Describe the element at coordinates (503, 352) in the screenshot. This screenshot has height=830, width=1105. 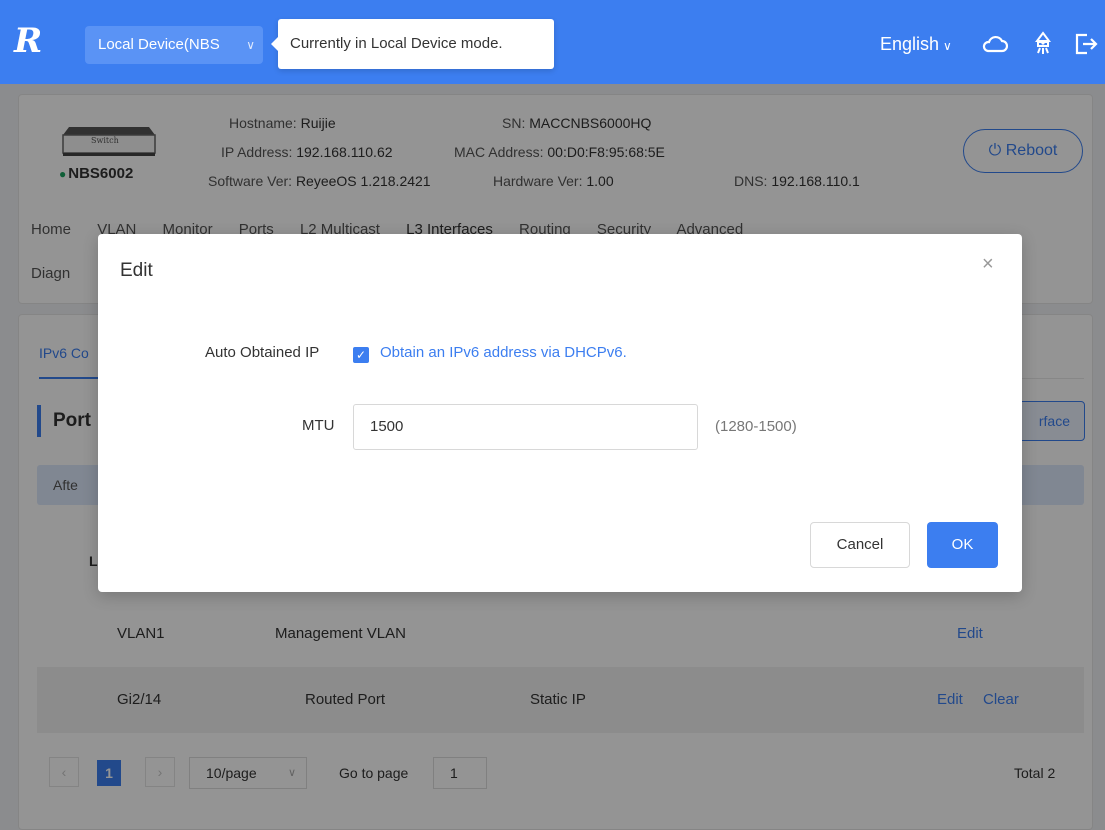
I see `dhcpv6-checkbox-label: Obtain an IPv6 address via DHCPv6.` at that location.